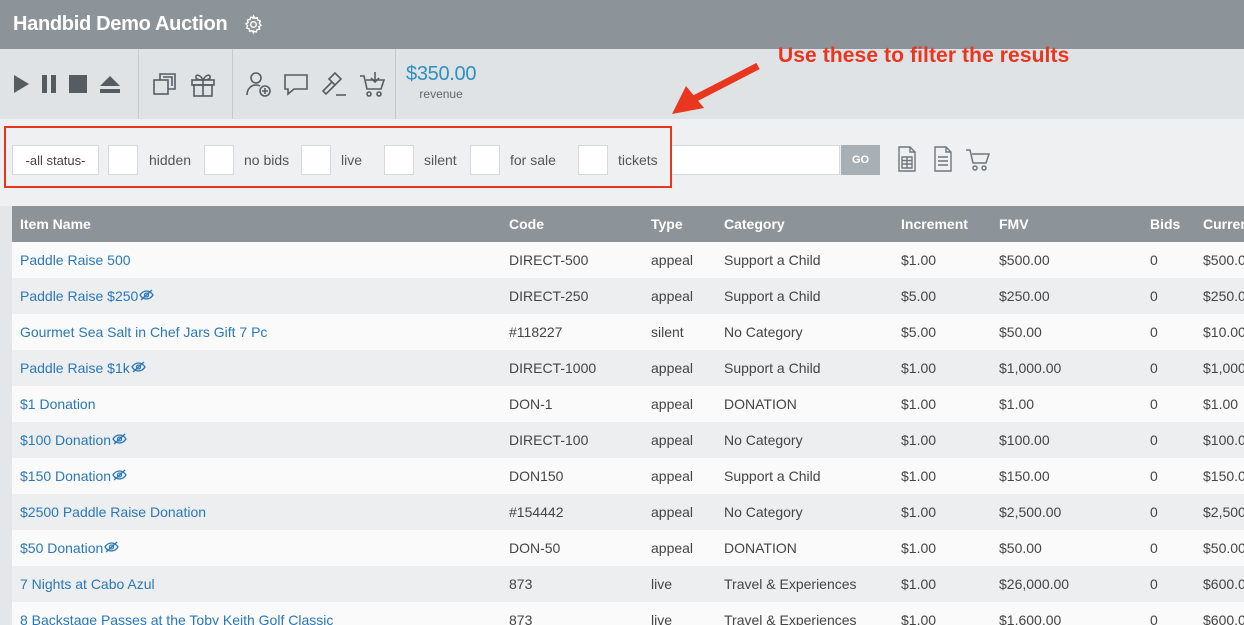  What do you see at coordinates (1223, 296) in the screenshot?
I see `cell-current: $250.00` at bounding box center [1223, 296].